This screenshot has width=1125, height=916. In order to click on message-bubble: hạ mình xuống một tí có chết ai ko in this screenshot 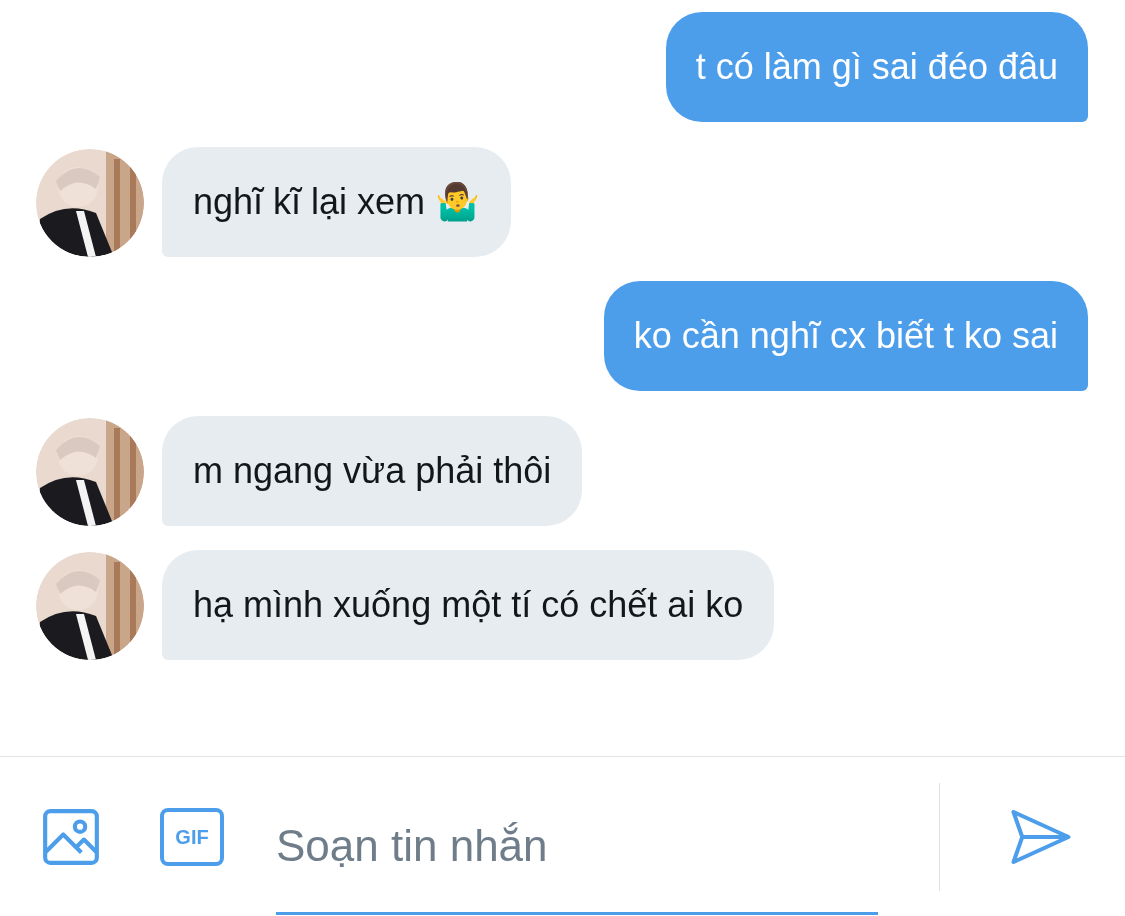, I will do `click(468, 605)`.